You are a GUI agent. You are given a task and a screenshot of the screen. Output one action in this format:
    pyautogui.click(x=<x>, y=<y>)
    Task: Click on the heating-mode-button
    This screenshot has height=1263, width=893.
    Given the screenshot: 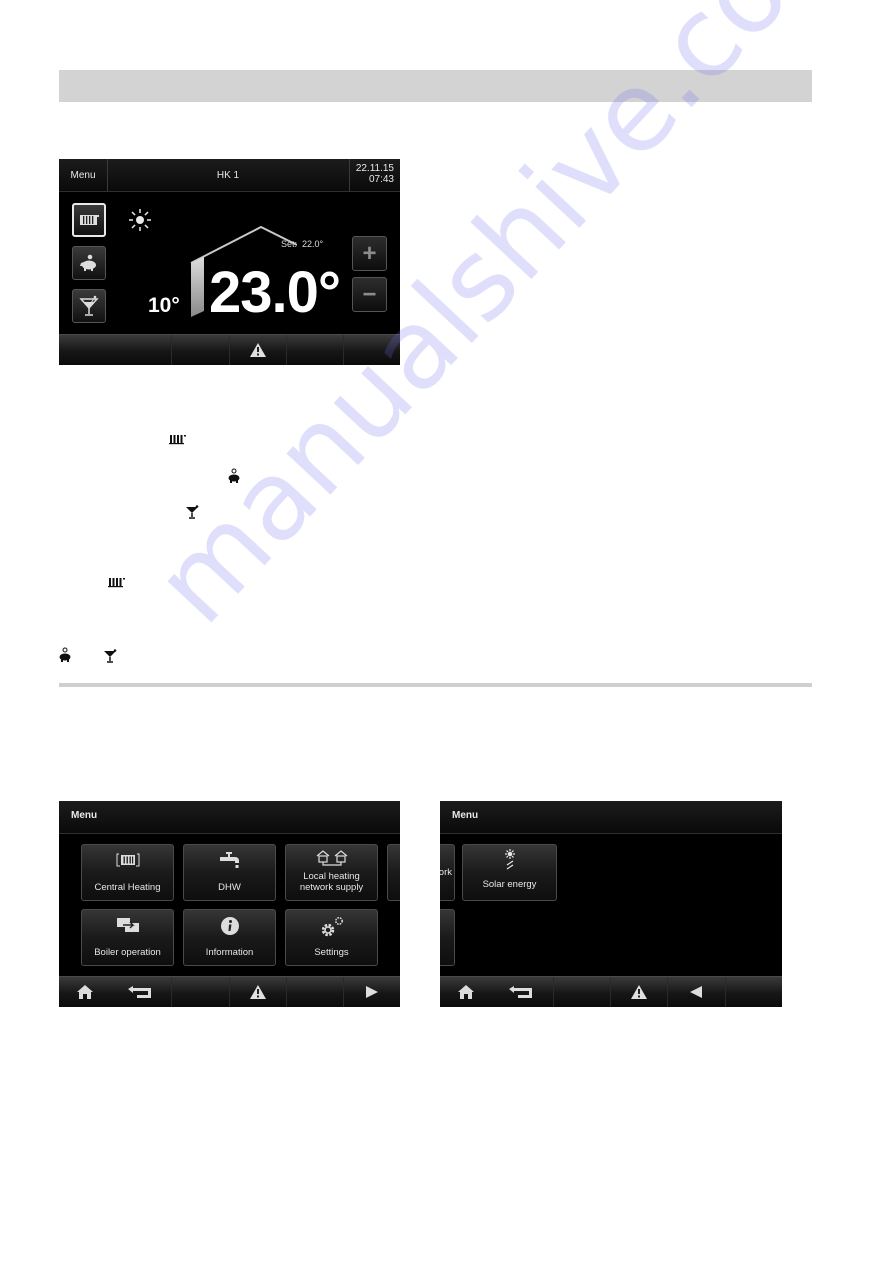 What is the action you would take?
    pyautogui.click(x=89, y=220)
    